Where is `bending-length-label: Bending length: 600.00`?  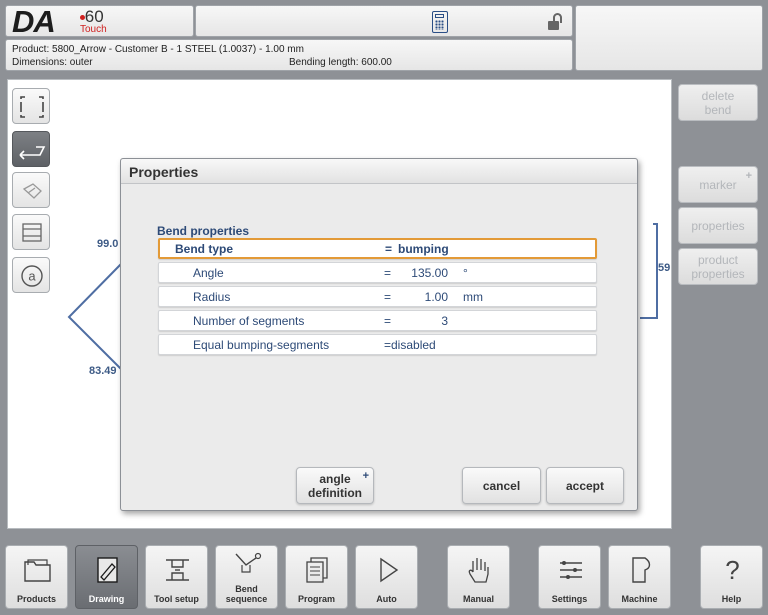
bending-length-label: Bending length: 600.00 is located at coordinates (340, 62).